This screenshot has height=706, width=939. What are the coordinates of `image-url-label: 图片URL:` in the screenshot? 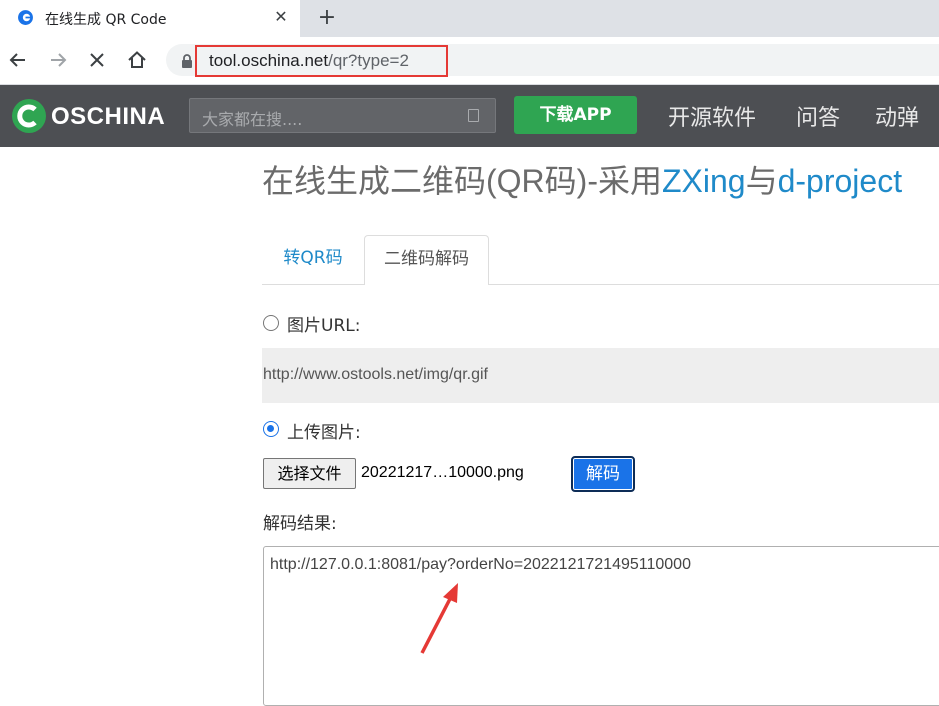 It's located at (324, 326).